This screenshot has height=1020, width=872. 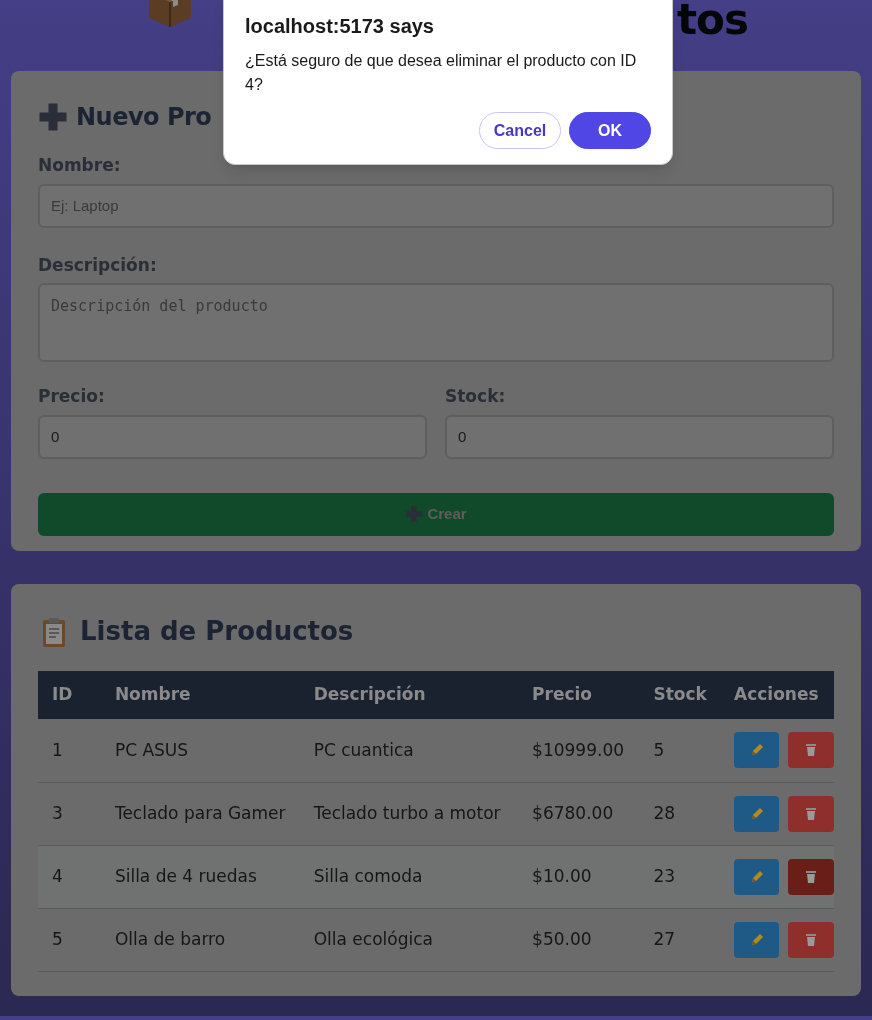 What do you see at coordinates (579, 876) in the screenshot?
I see `table-cell: $10.00` at bounding box center [579, 876].